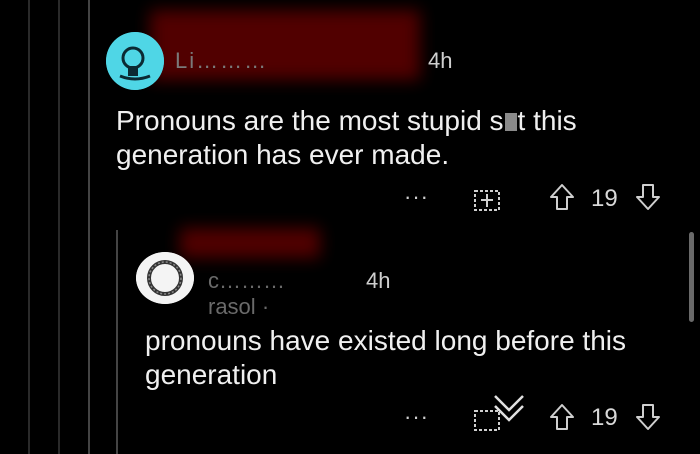 The width and height of the screenshot is (700, 454). Describe the element at coordinates (509, 407) in the screenshot. I see `chevron-down-icon` at that location.